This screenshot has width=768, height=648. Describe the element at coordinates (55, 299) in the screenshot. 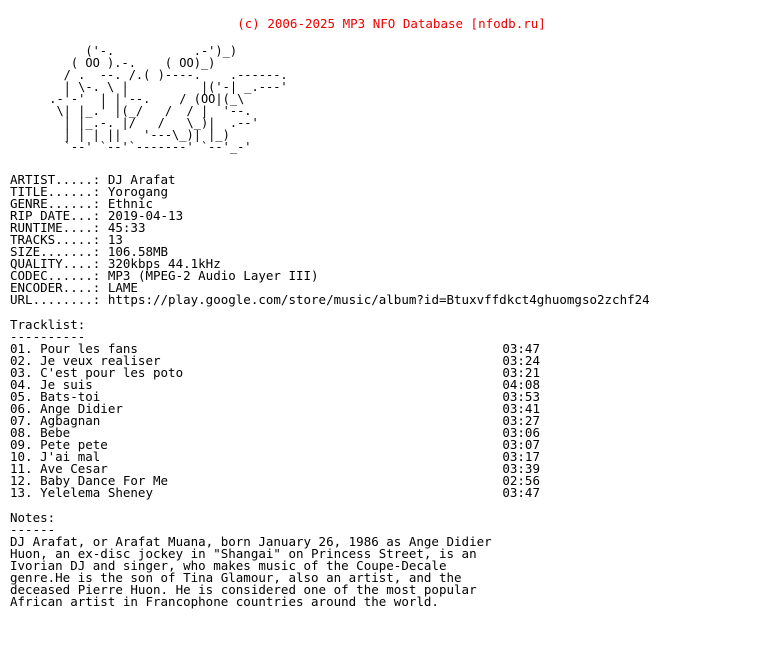

I see `metadata-label: URL........:` at that location.